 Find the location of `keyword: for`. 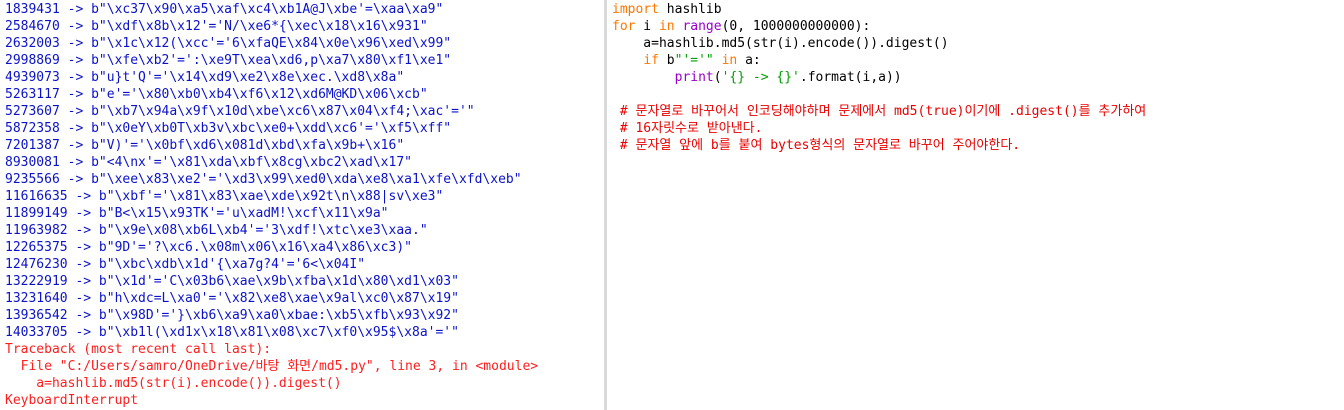

keyword: for is located at coordinates (624, 26).